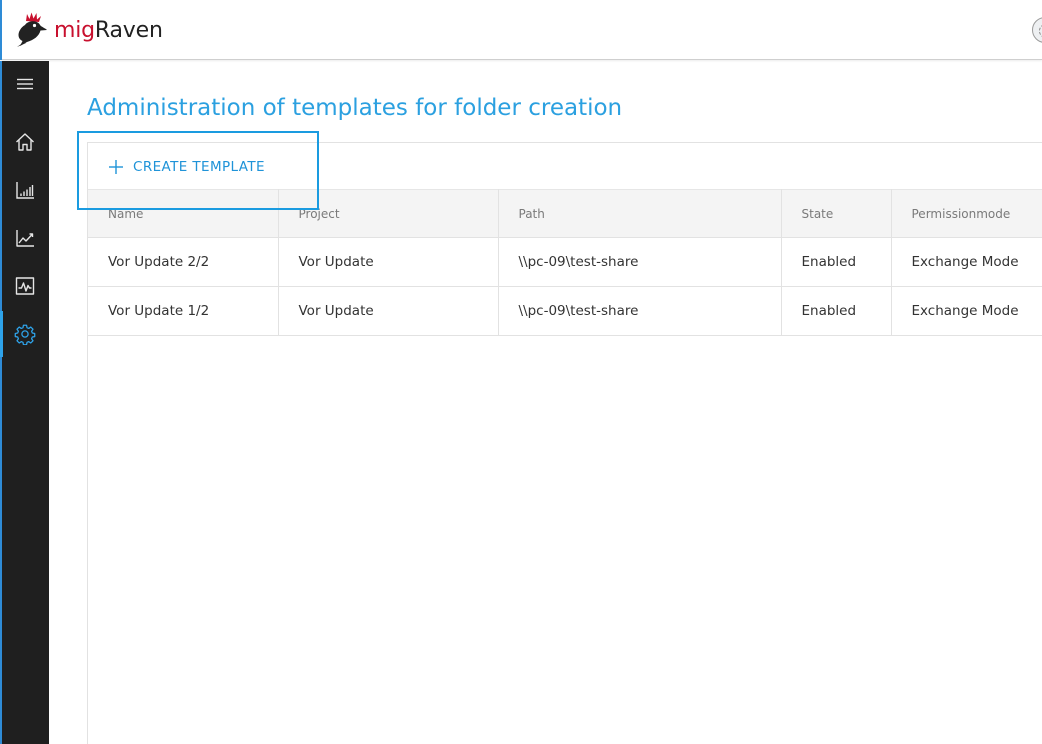 This screenshot has width=1042, height=744. I want to click on gear-icon, so click(24, 334).